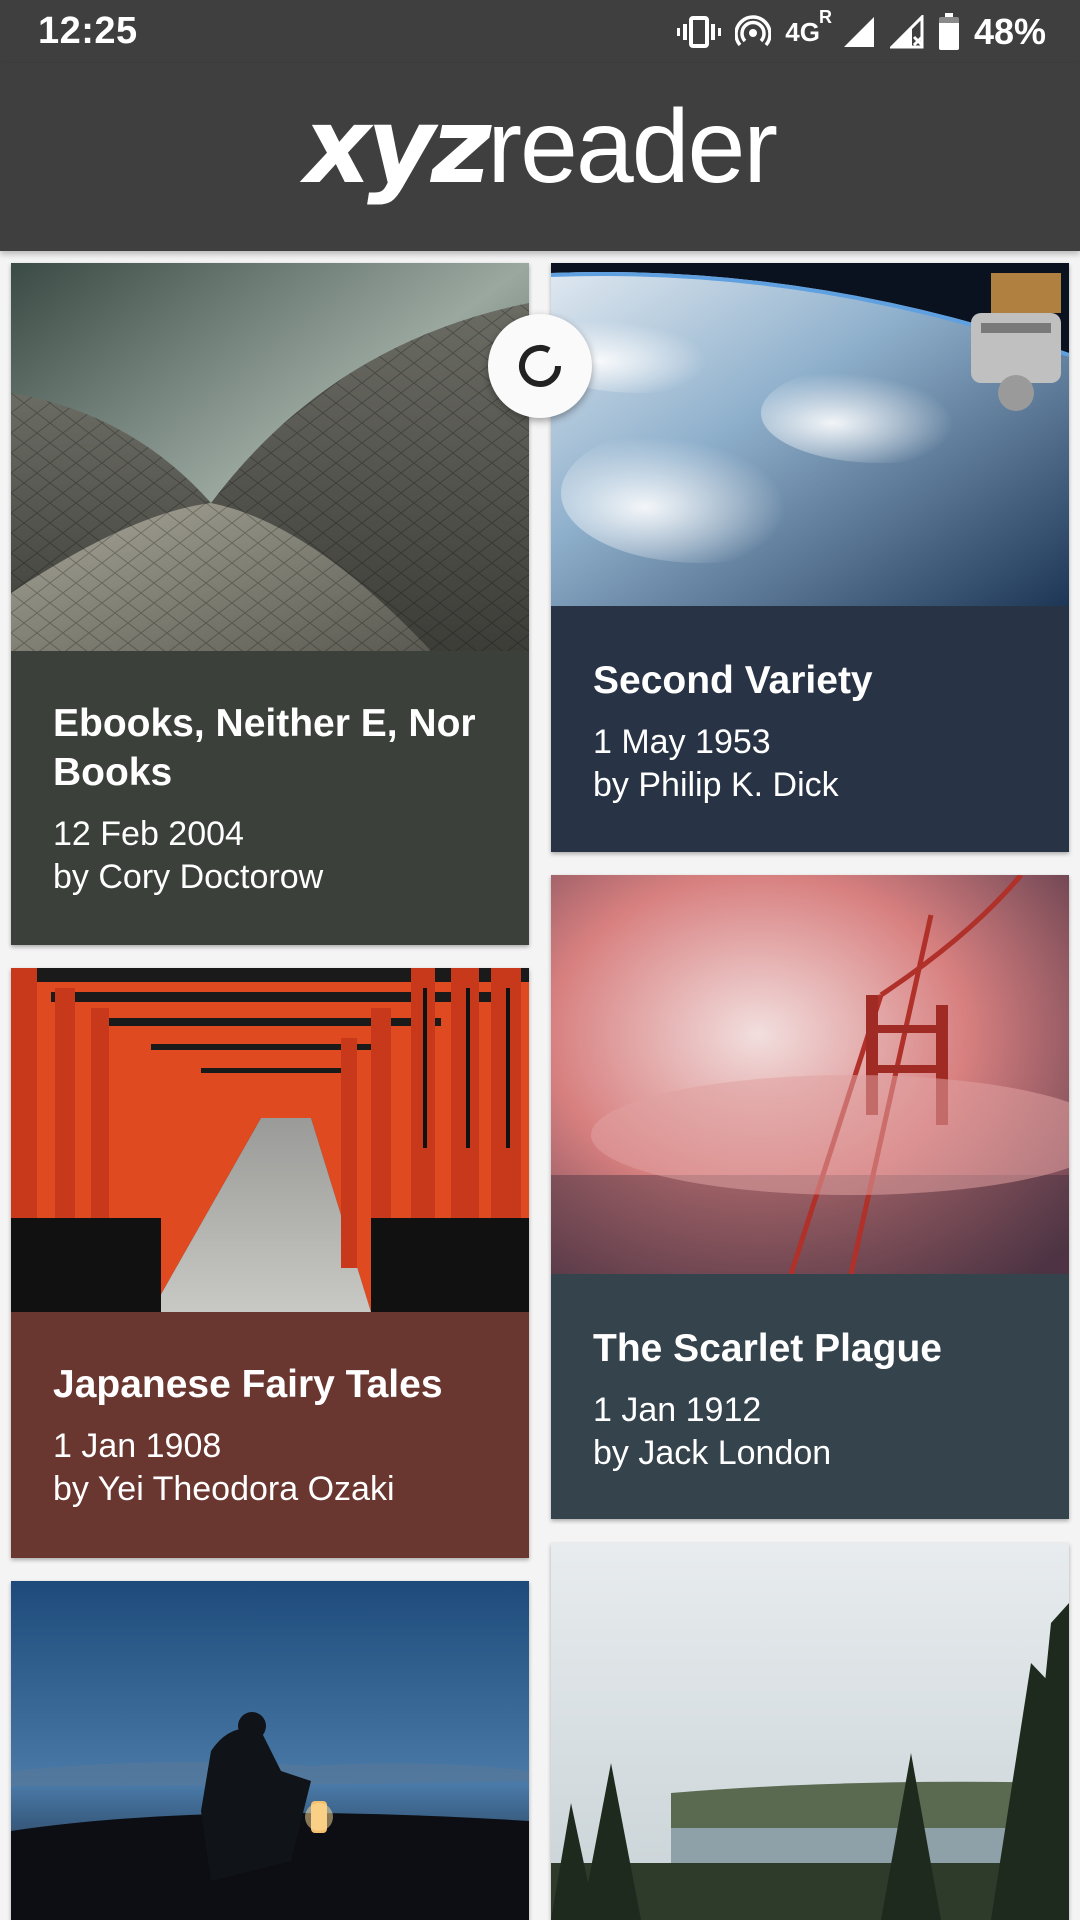 The image size is (1080, 1920). I want to click on roaming-indicator: R, so click(825, 16).